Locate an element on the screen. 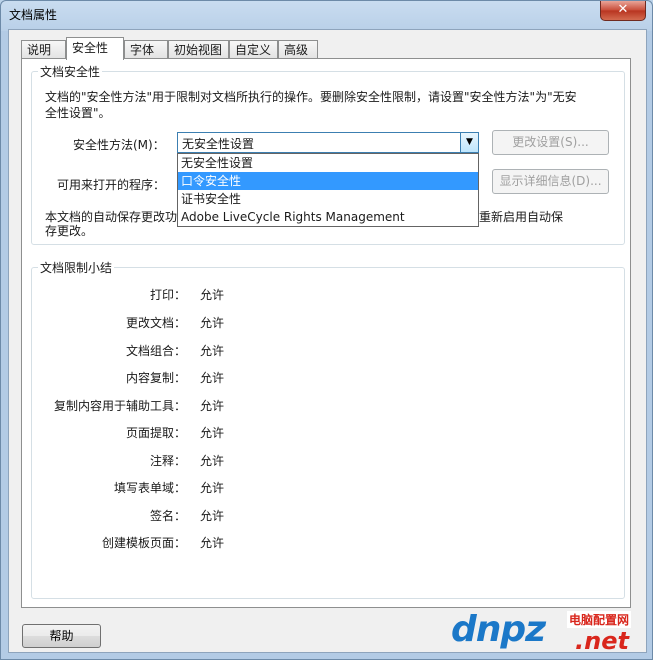  security-method-select: 无安全性设置 ▼ is located at coordinates (328, 142).